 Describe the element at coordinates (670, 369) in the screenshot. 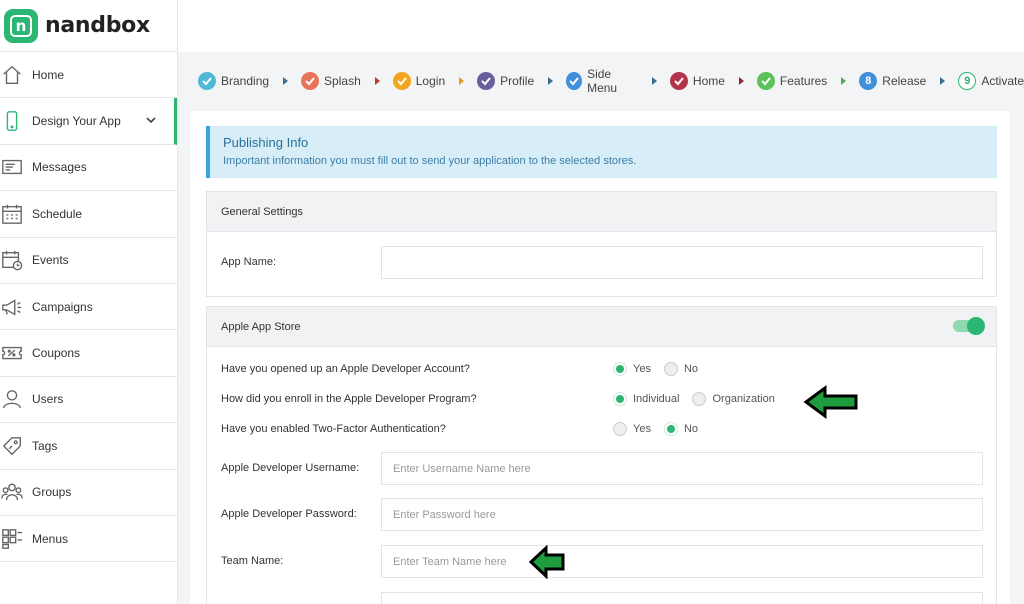

I see `developer-account-no-radio` at that location.